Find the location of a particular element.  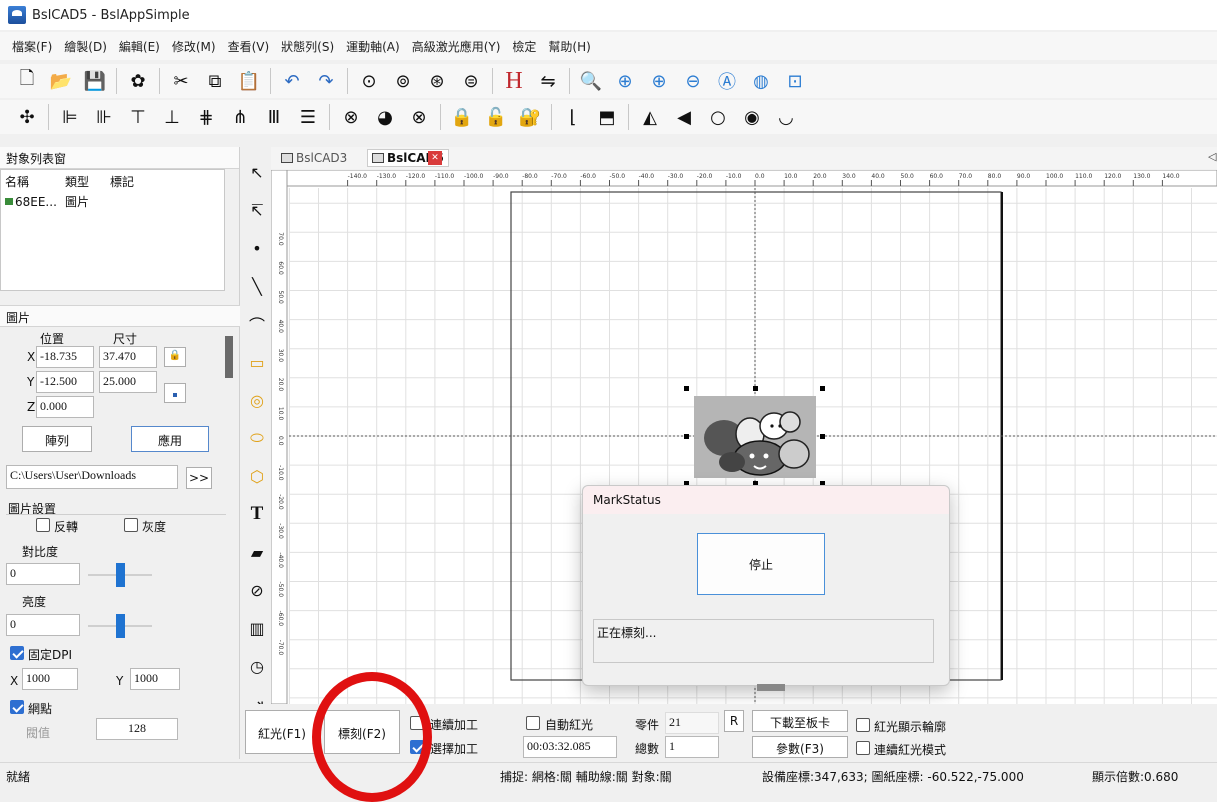

timer-tool-icon: ◷ is located at coordinates (257, 666).